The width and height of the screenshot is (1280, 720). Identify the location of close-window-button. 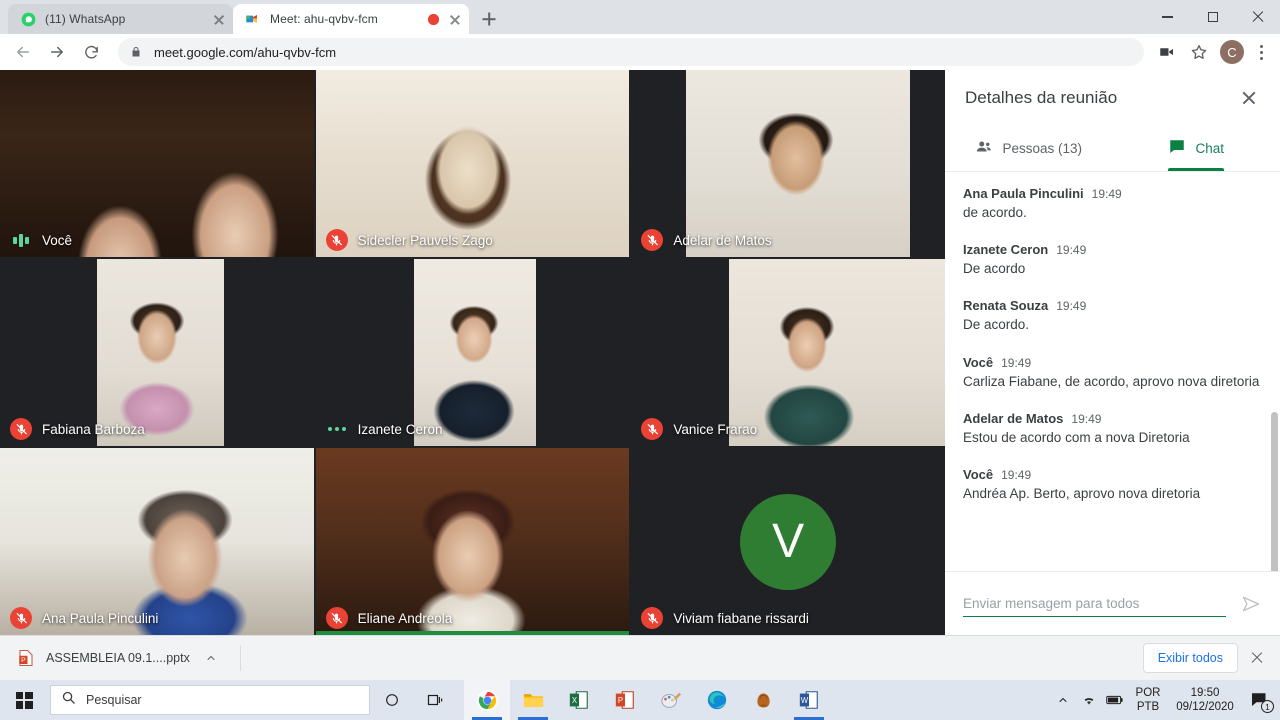
(1257, 17).